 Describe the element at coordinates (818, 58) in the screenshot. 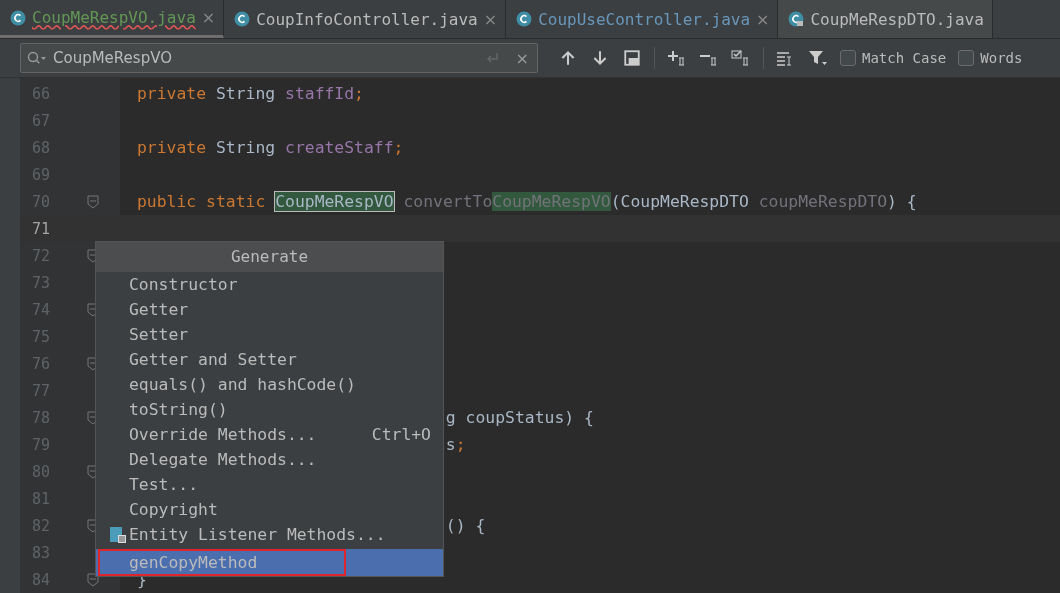

I see `filter-icon` at that location.